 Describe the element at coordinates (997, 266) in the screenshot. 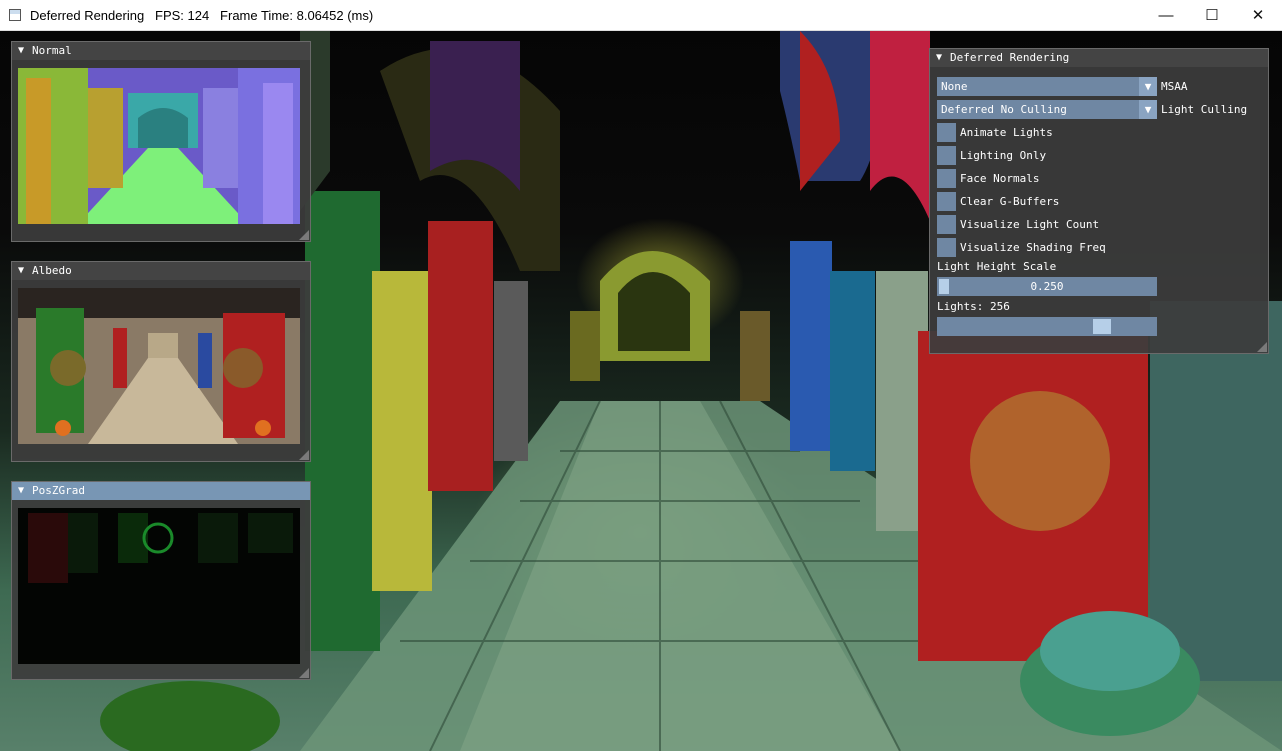

I see `light-height-scale-label: Light Height Scale` at that location.